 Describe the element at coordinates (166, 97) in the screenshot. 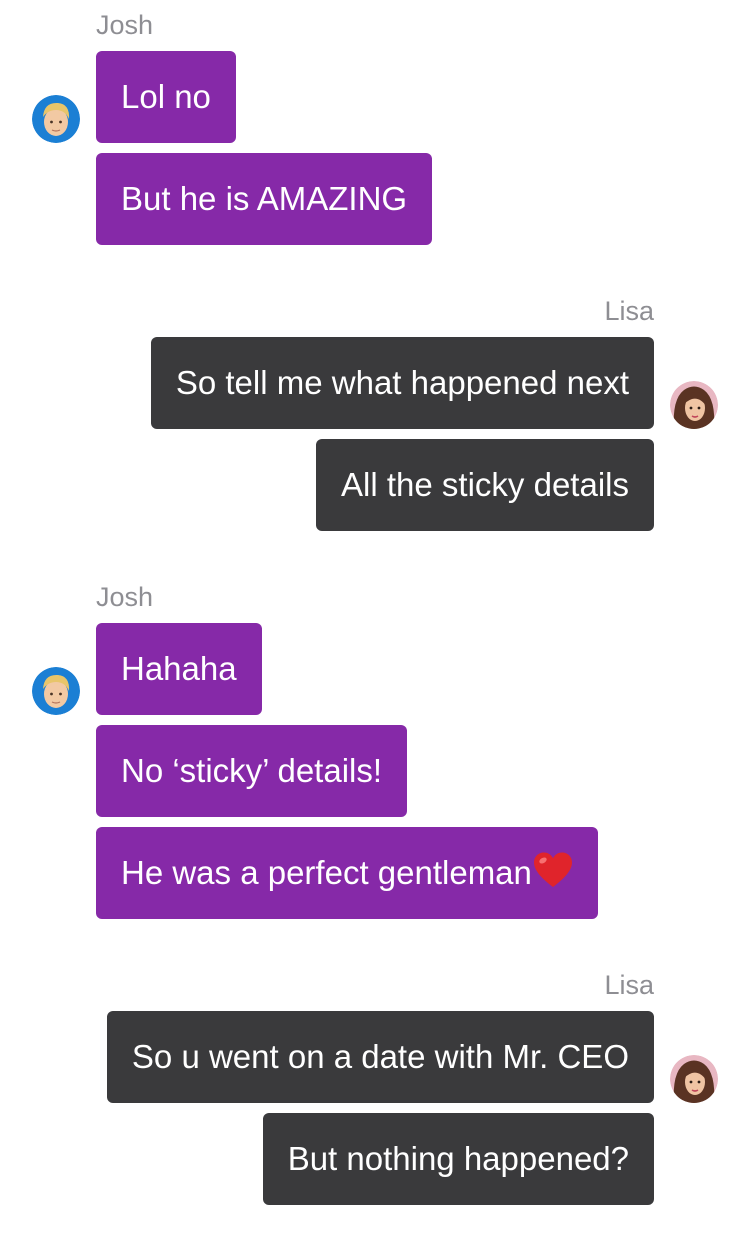

I see `message-bubble: Lol no` at that location.